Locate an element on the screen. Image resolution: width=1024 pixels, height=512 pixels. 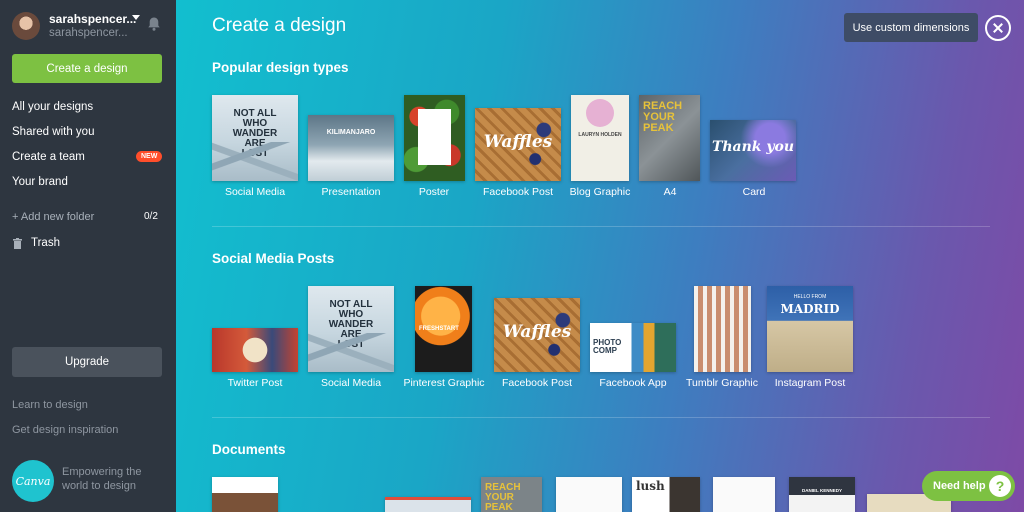
thumb-twitter-post is located at coordinates (255, 350).